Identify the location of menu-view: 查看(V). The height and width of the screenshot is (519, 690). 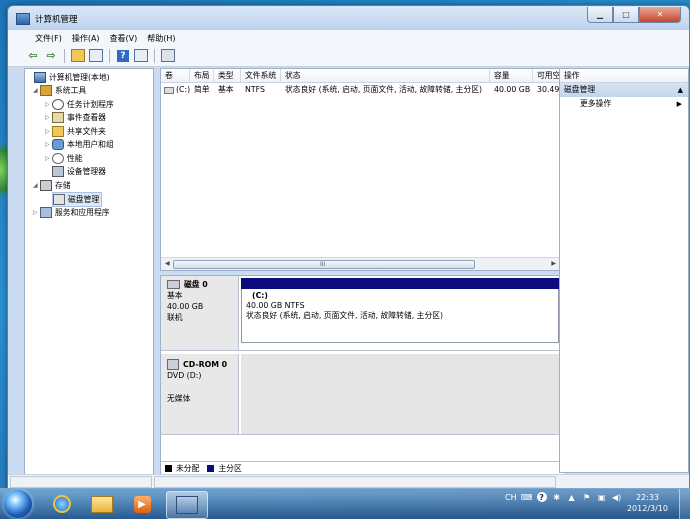
(124, 37).